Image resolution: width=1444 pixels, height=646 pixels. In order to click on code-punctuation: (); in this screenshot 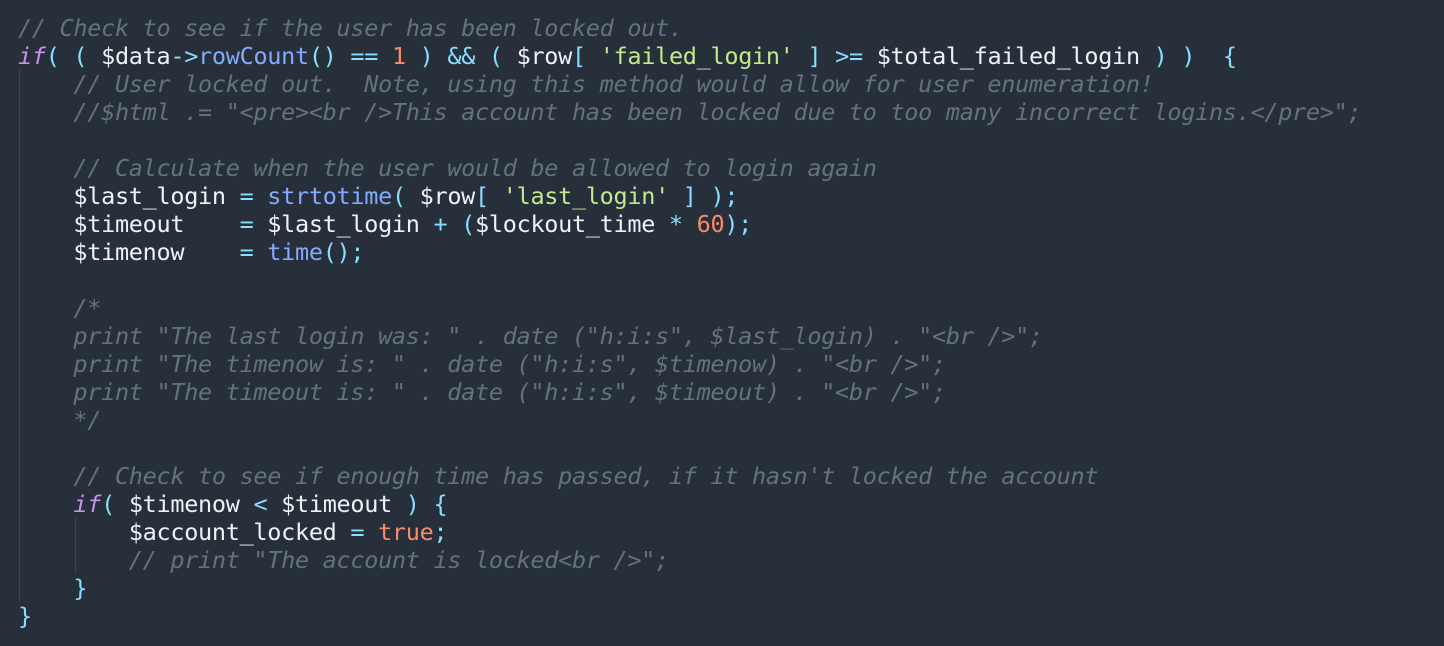, I will do `click(343, 252)`.